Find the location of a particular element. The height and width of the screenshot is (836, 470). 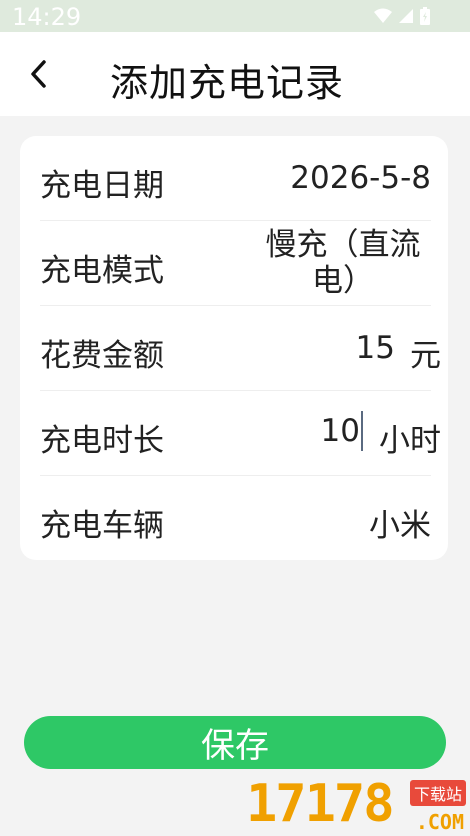

date-value: 2026-5-8 is located at coordinates (360, 178).